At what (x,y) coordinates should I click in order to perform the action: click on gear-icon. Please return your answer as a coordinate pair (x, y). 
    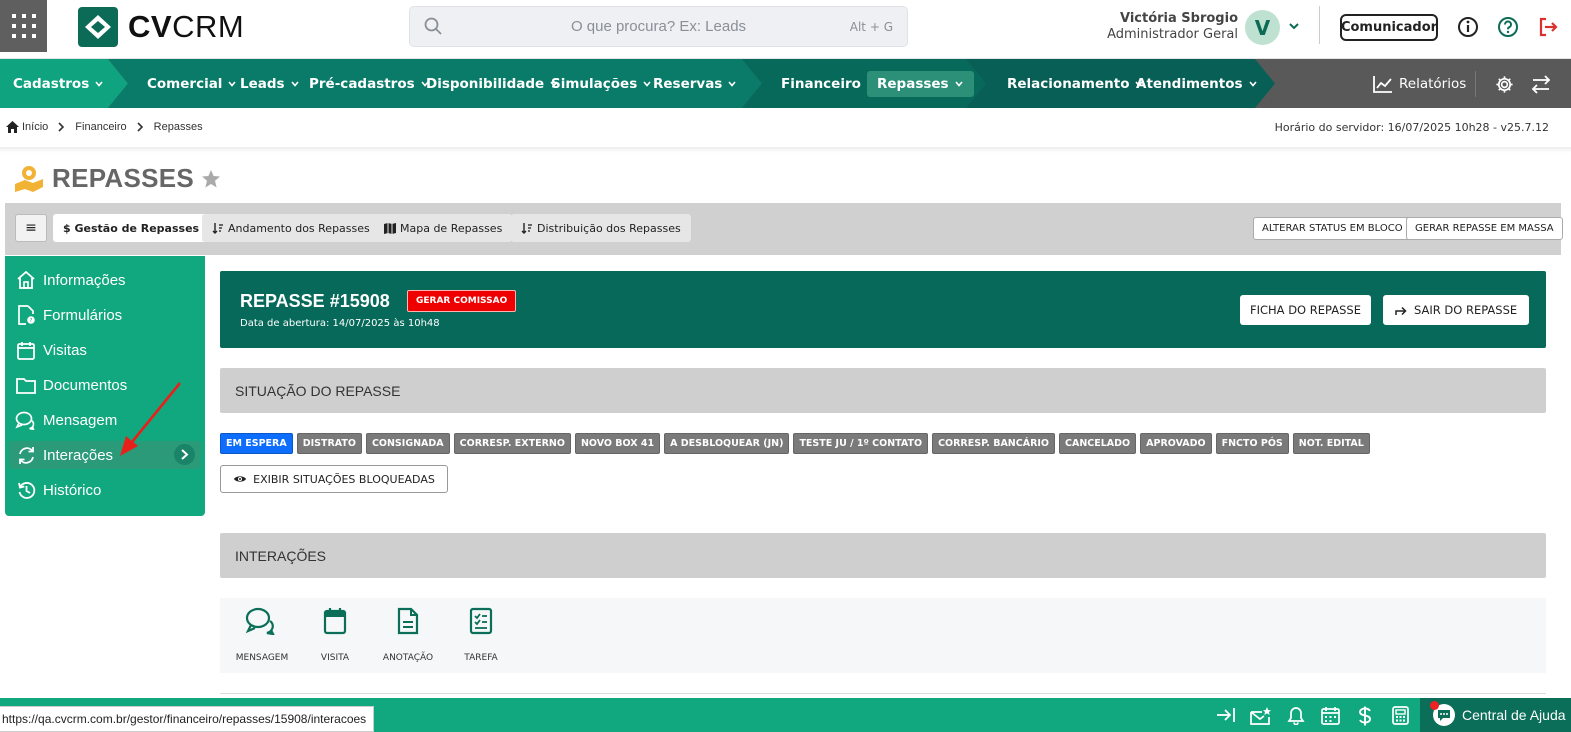
    Looking at the image, I should click on (1504, 84).